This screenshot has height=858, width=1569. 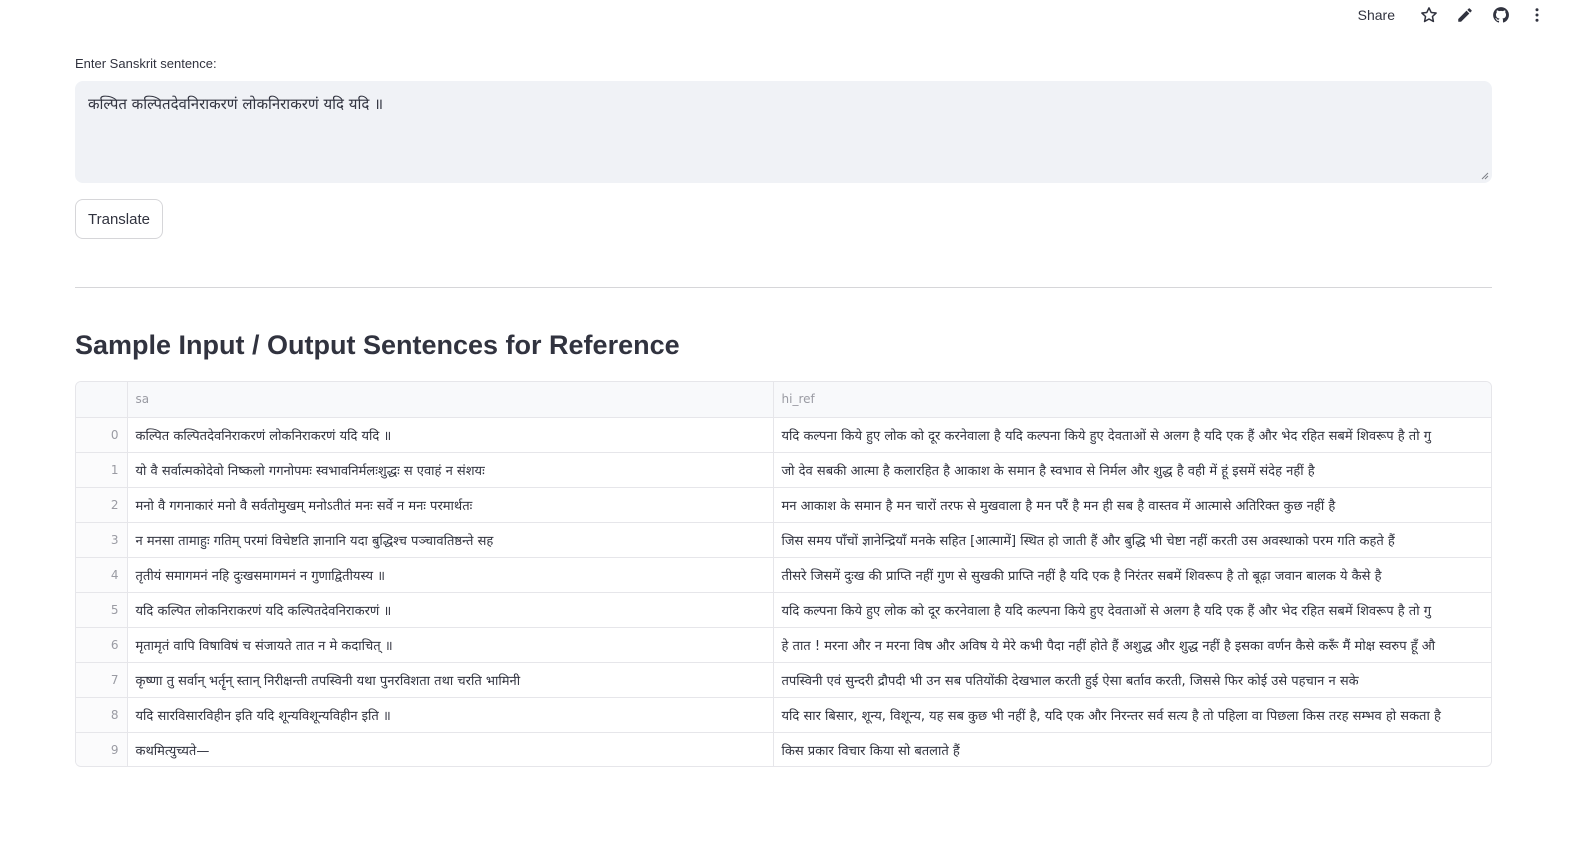 What do you see at coordinates (783, 287) in the screenshot?
I see `divider` at bounding box center [783, 287].